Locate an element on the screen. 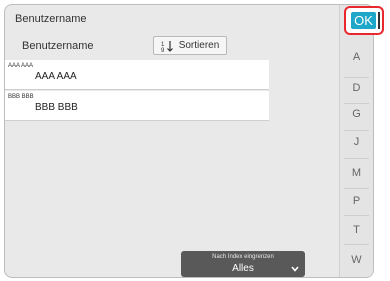 The image size is (390, 281). panel-title: Benutzername is located at coordinates (51, 19).